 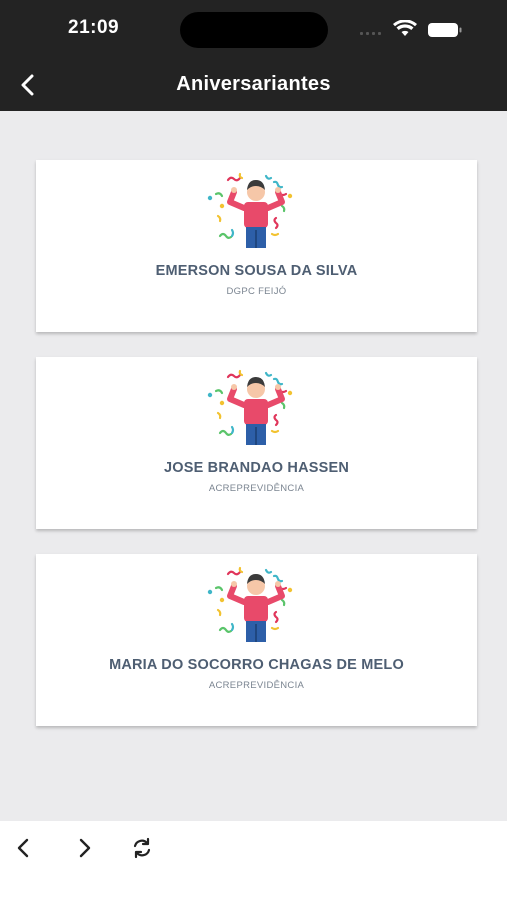 I want to click on dynamic-island, so click(x=254, y=30).